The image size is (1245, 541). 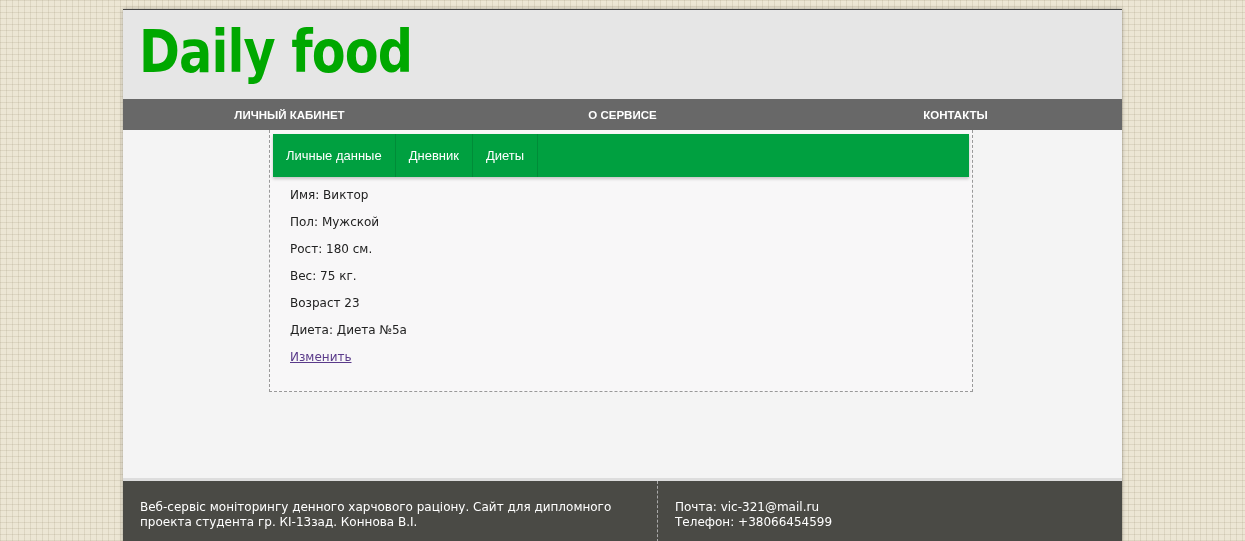 I want to click on nav-link: КОНТАКТЫ, so click(x=955, y=114).